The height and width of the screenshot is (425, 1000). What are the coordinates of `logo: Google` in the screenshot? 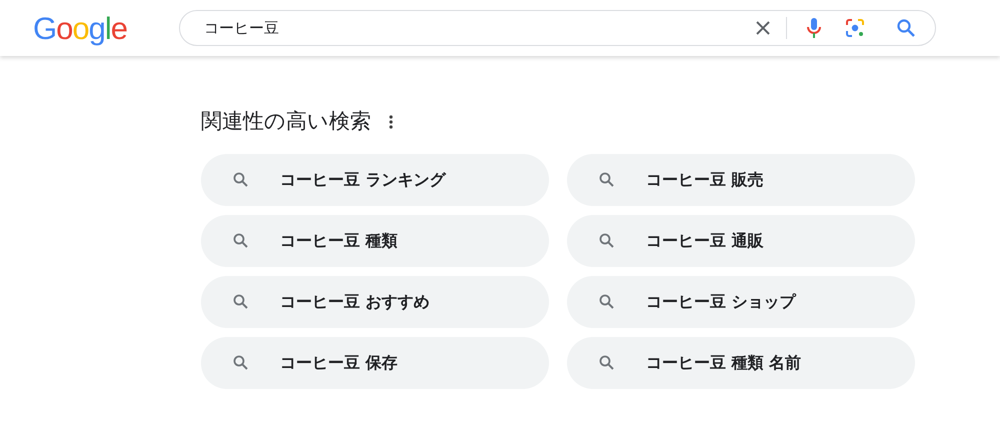 It's located at (106, 28).